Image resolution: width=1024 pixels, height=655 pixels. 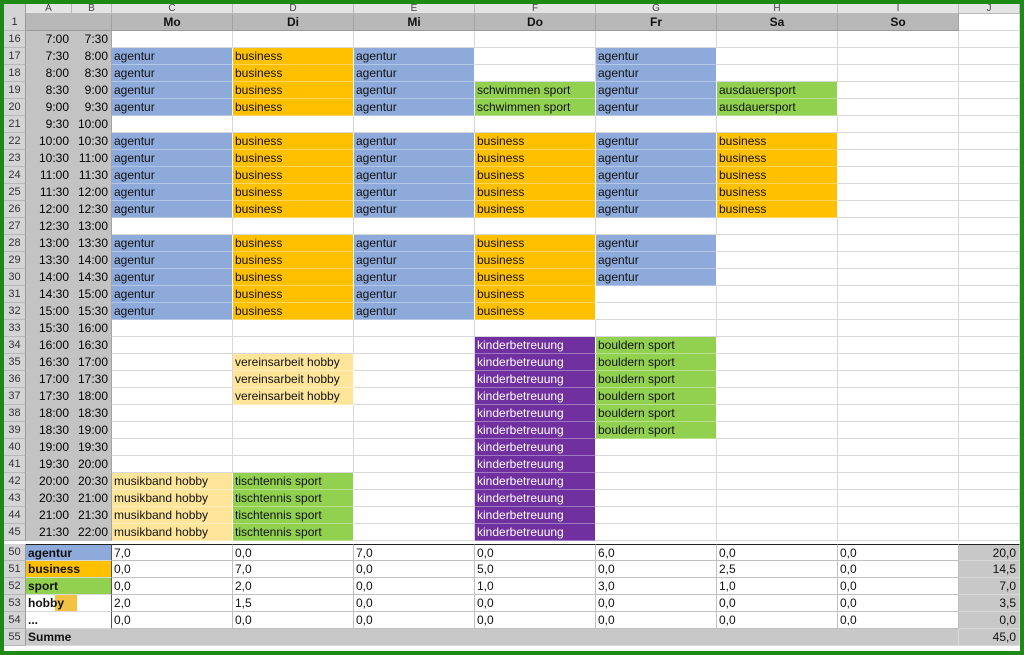 What do you see at coordinates (49, 39) in the screenshot?
I see `time-from-cell: 7:00` at bounding box center [49, 39].